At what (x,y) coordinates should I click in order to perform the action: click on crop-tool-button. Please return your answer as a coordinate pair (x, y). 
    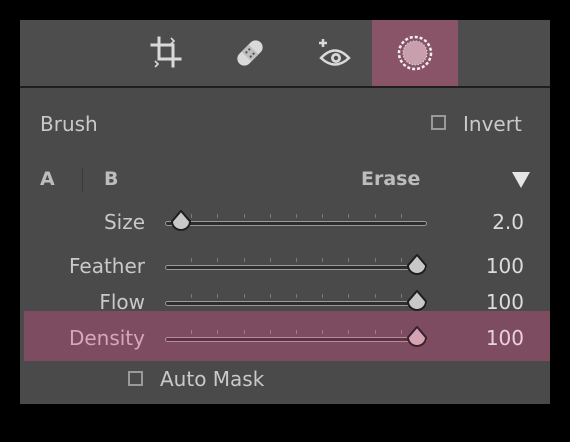
    Looking at the image, I should click on (167, 53).